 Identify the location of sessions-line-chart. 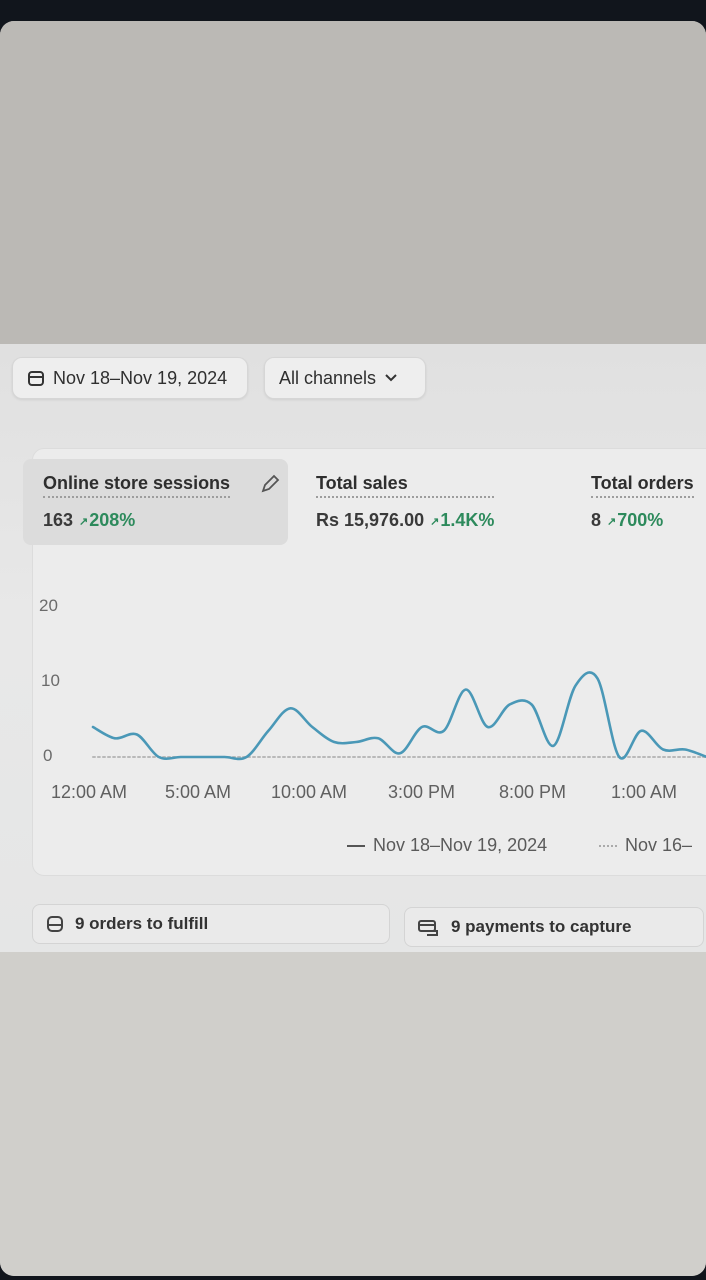
(398, 716).